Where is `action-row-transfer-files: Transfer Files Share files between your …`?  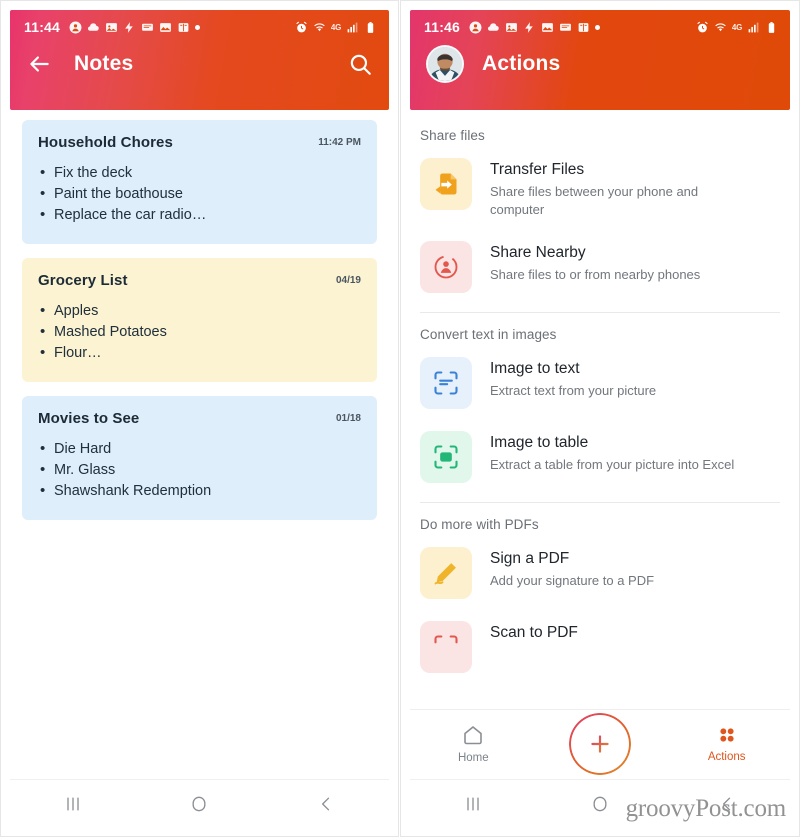
action-row-transfer-files: Transfer Files Share files between your … is located at coordinates (600, 188).